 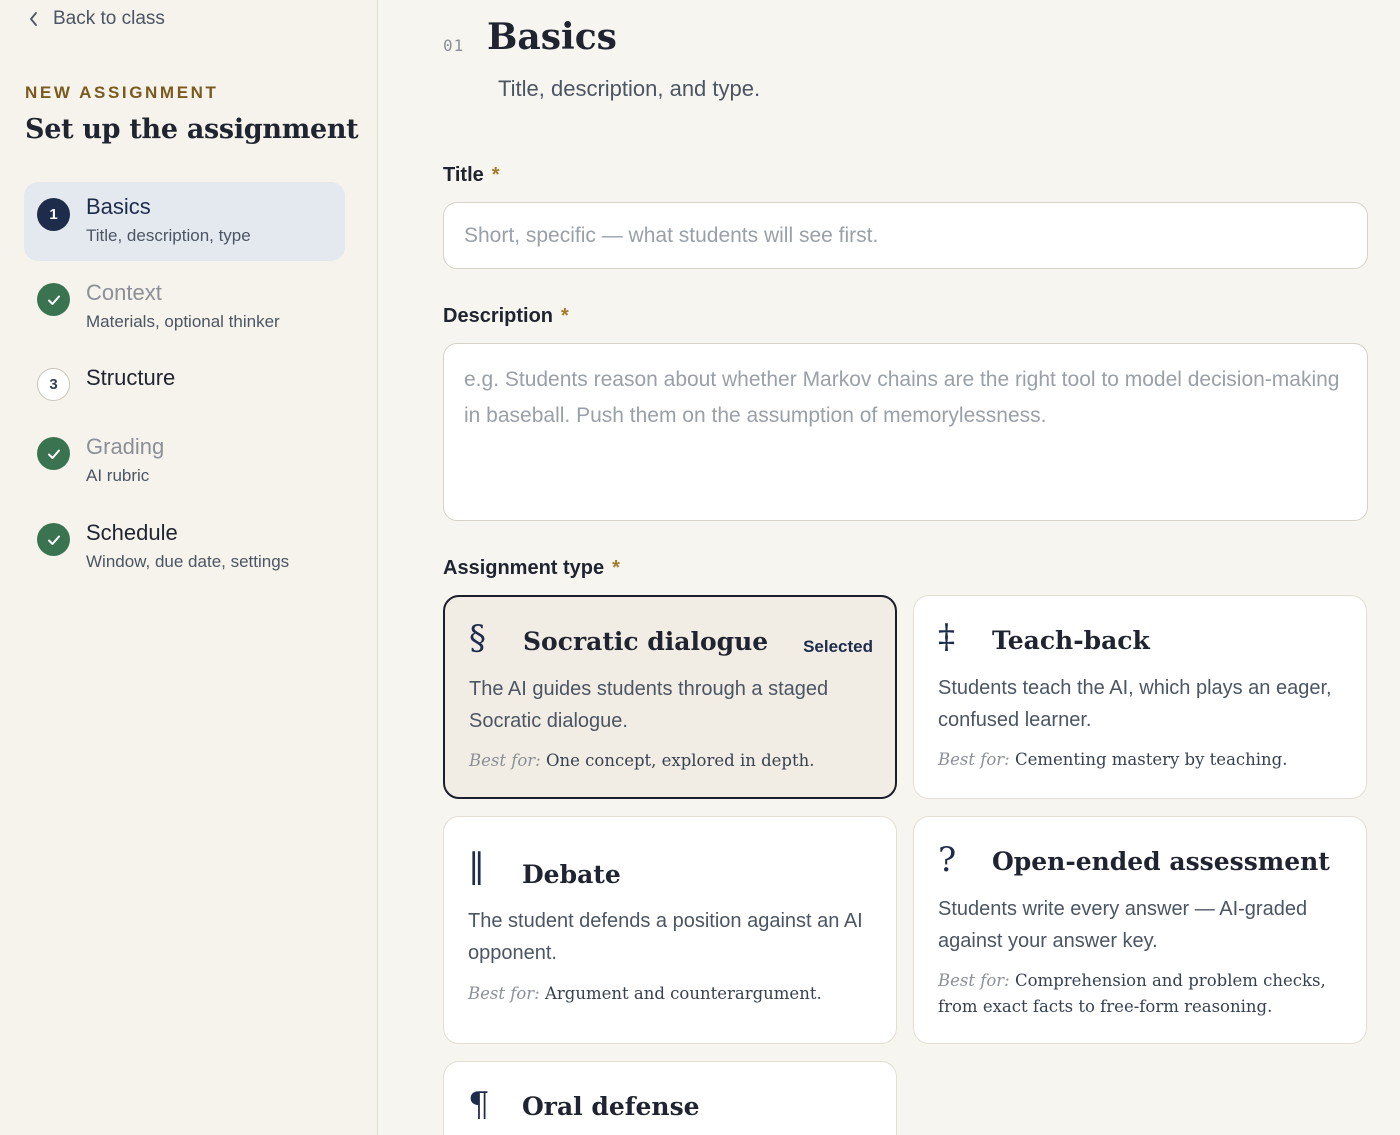 What do you see at coordinates (683, 993) in the screenshot?
I see `best-for-value: Argument and counterargument.` at bounding box center [683, 993].